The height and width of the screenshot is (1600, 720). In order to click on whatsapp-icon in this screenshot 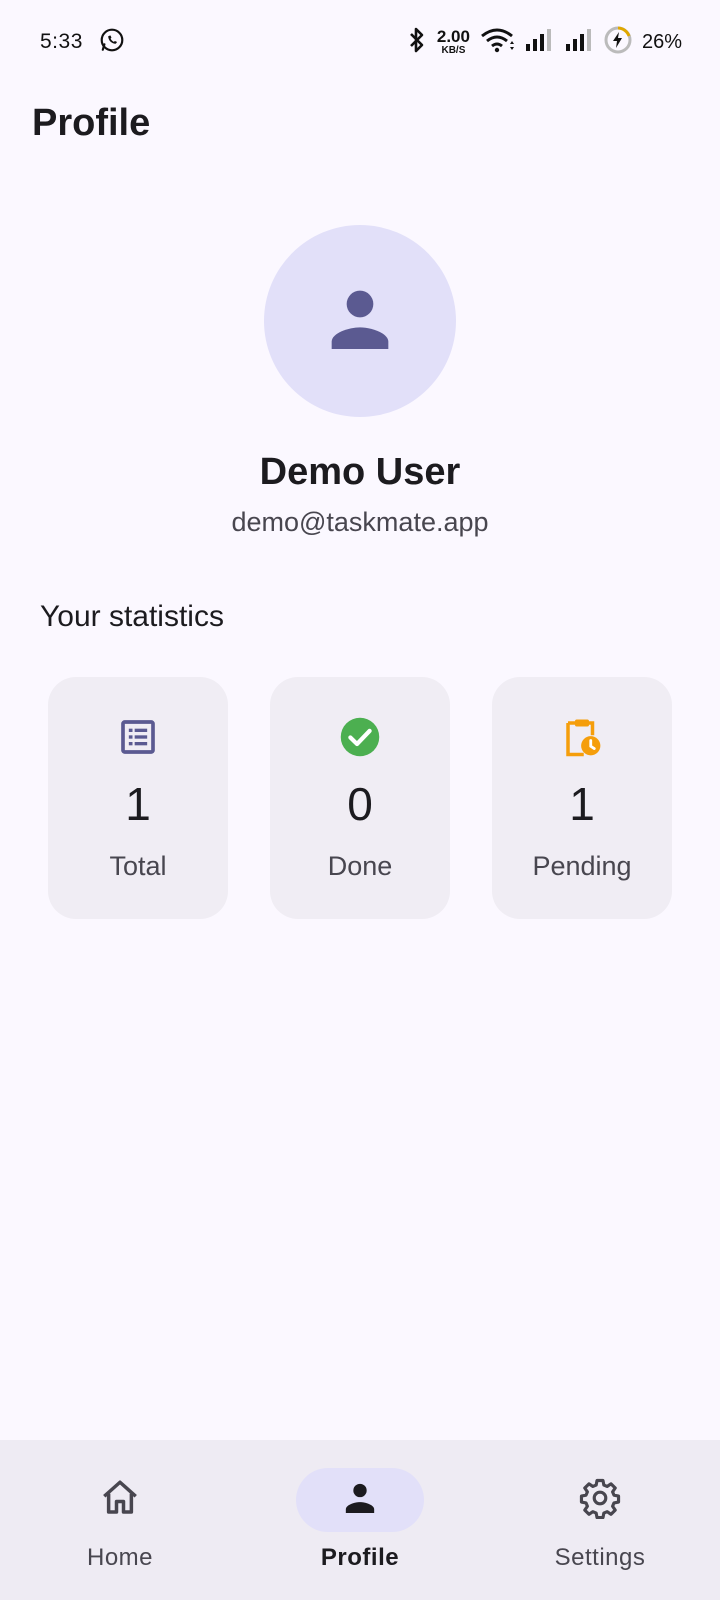, I will do `click(112, 42)`.